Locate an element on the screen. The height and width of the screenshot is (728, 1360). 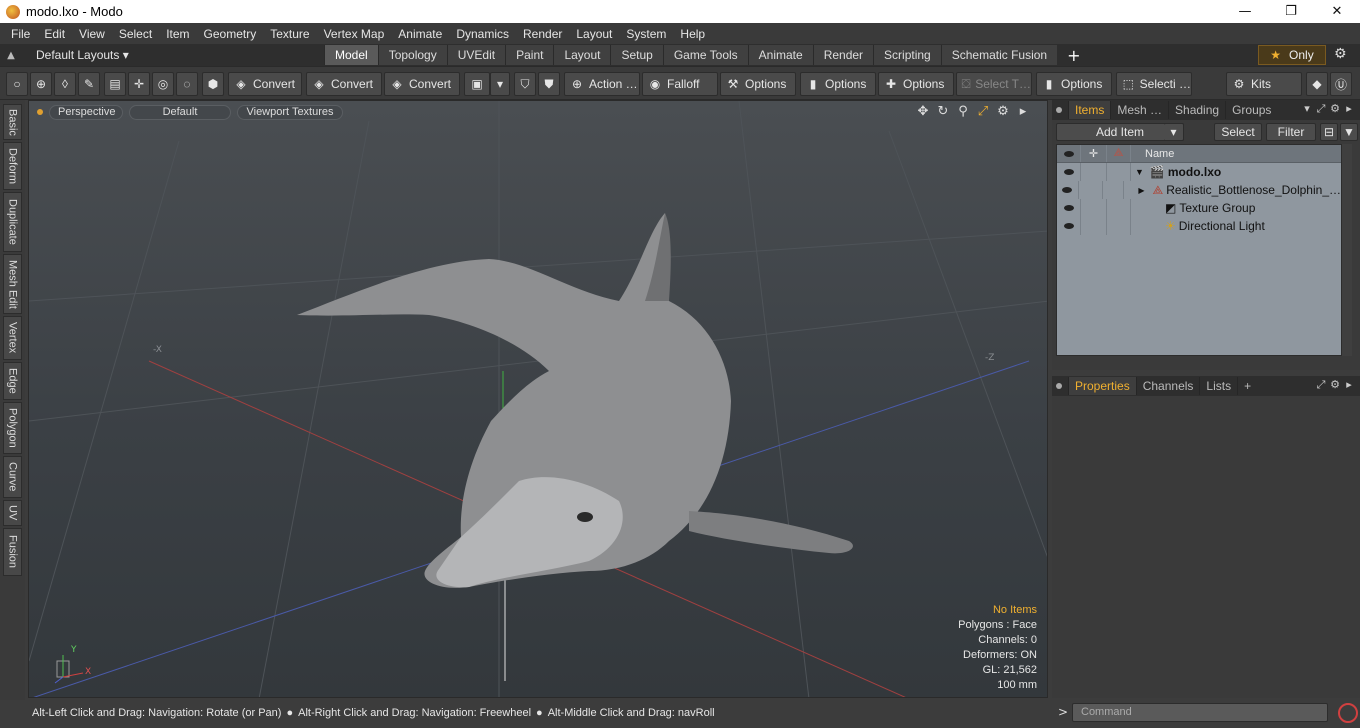
shield-tool-button: ⬢ is located at coordinates (213, 84).